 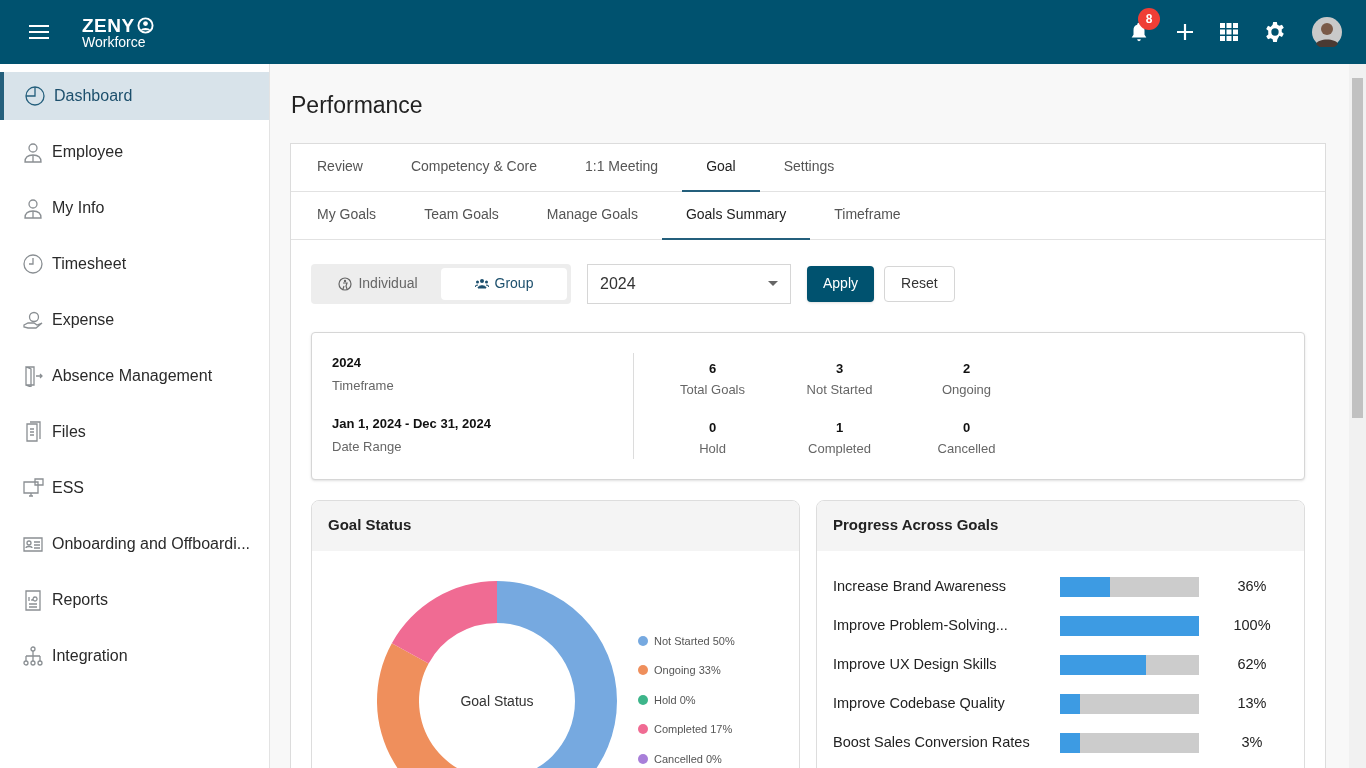 What do you see at coordinates (1252, 703) in the screenshot?
I see `progress-percent: 13%` at bounding box center [1252, 703].